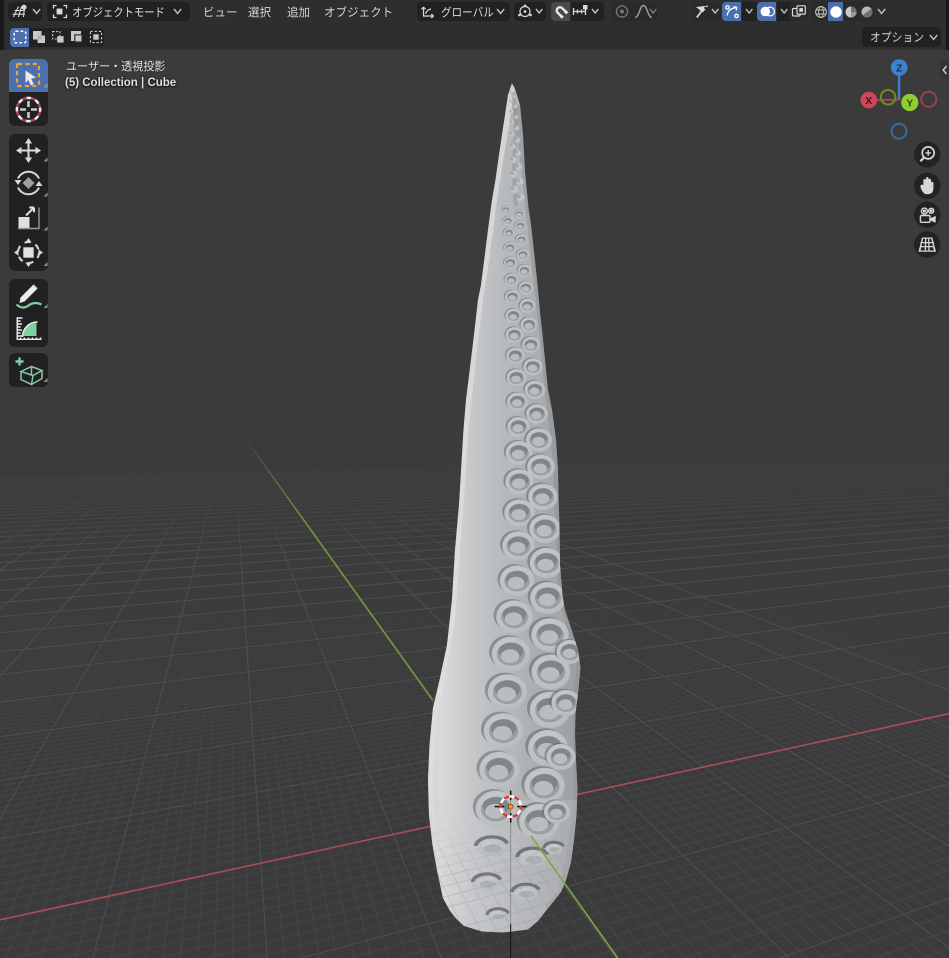  I want to click on svg-text: X, so click(868, 101).